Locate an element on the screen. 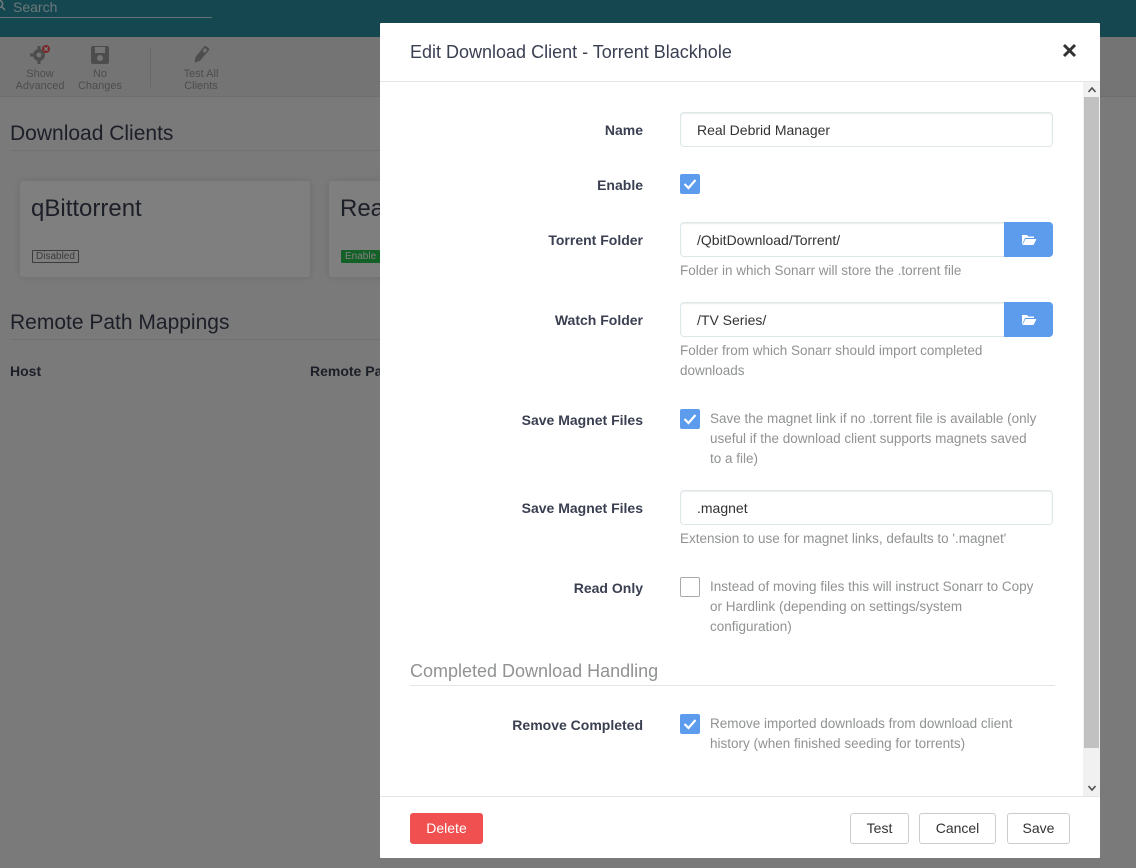 This screenshot has width=1136, height=868. scrollbar-thumb is located at coordinates (1091, 422).